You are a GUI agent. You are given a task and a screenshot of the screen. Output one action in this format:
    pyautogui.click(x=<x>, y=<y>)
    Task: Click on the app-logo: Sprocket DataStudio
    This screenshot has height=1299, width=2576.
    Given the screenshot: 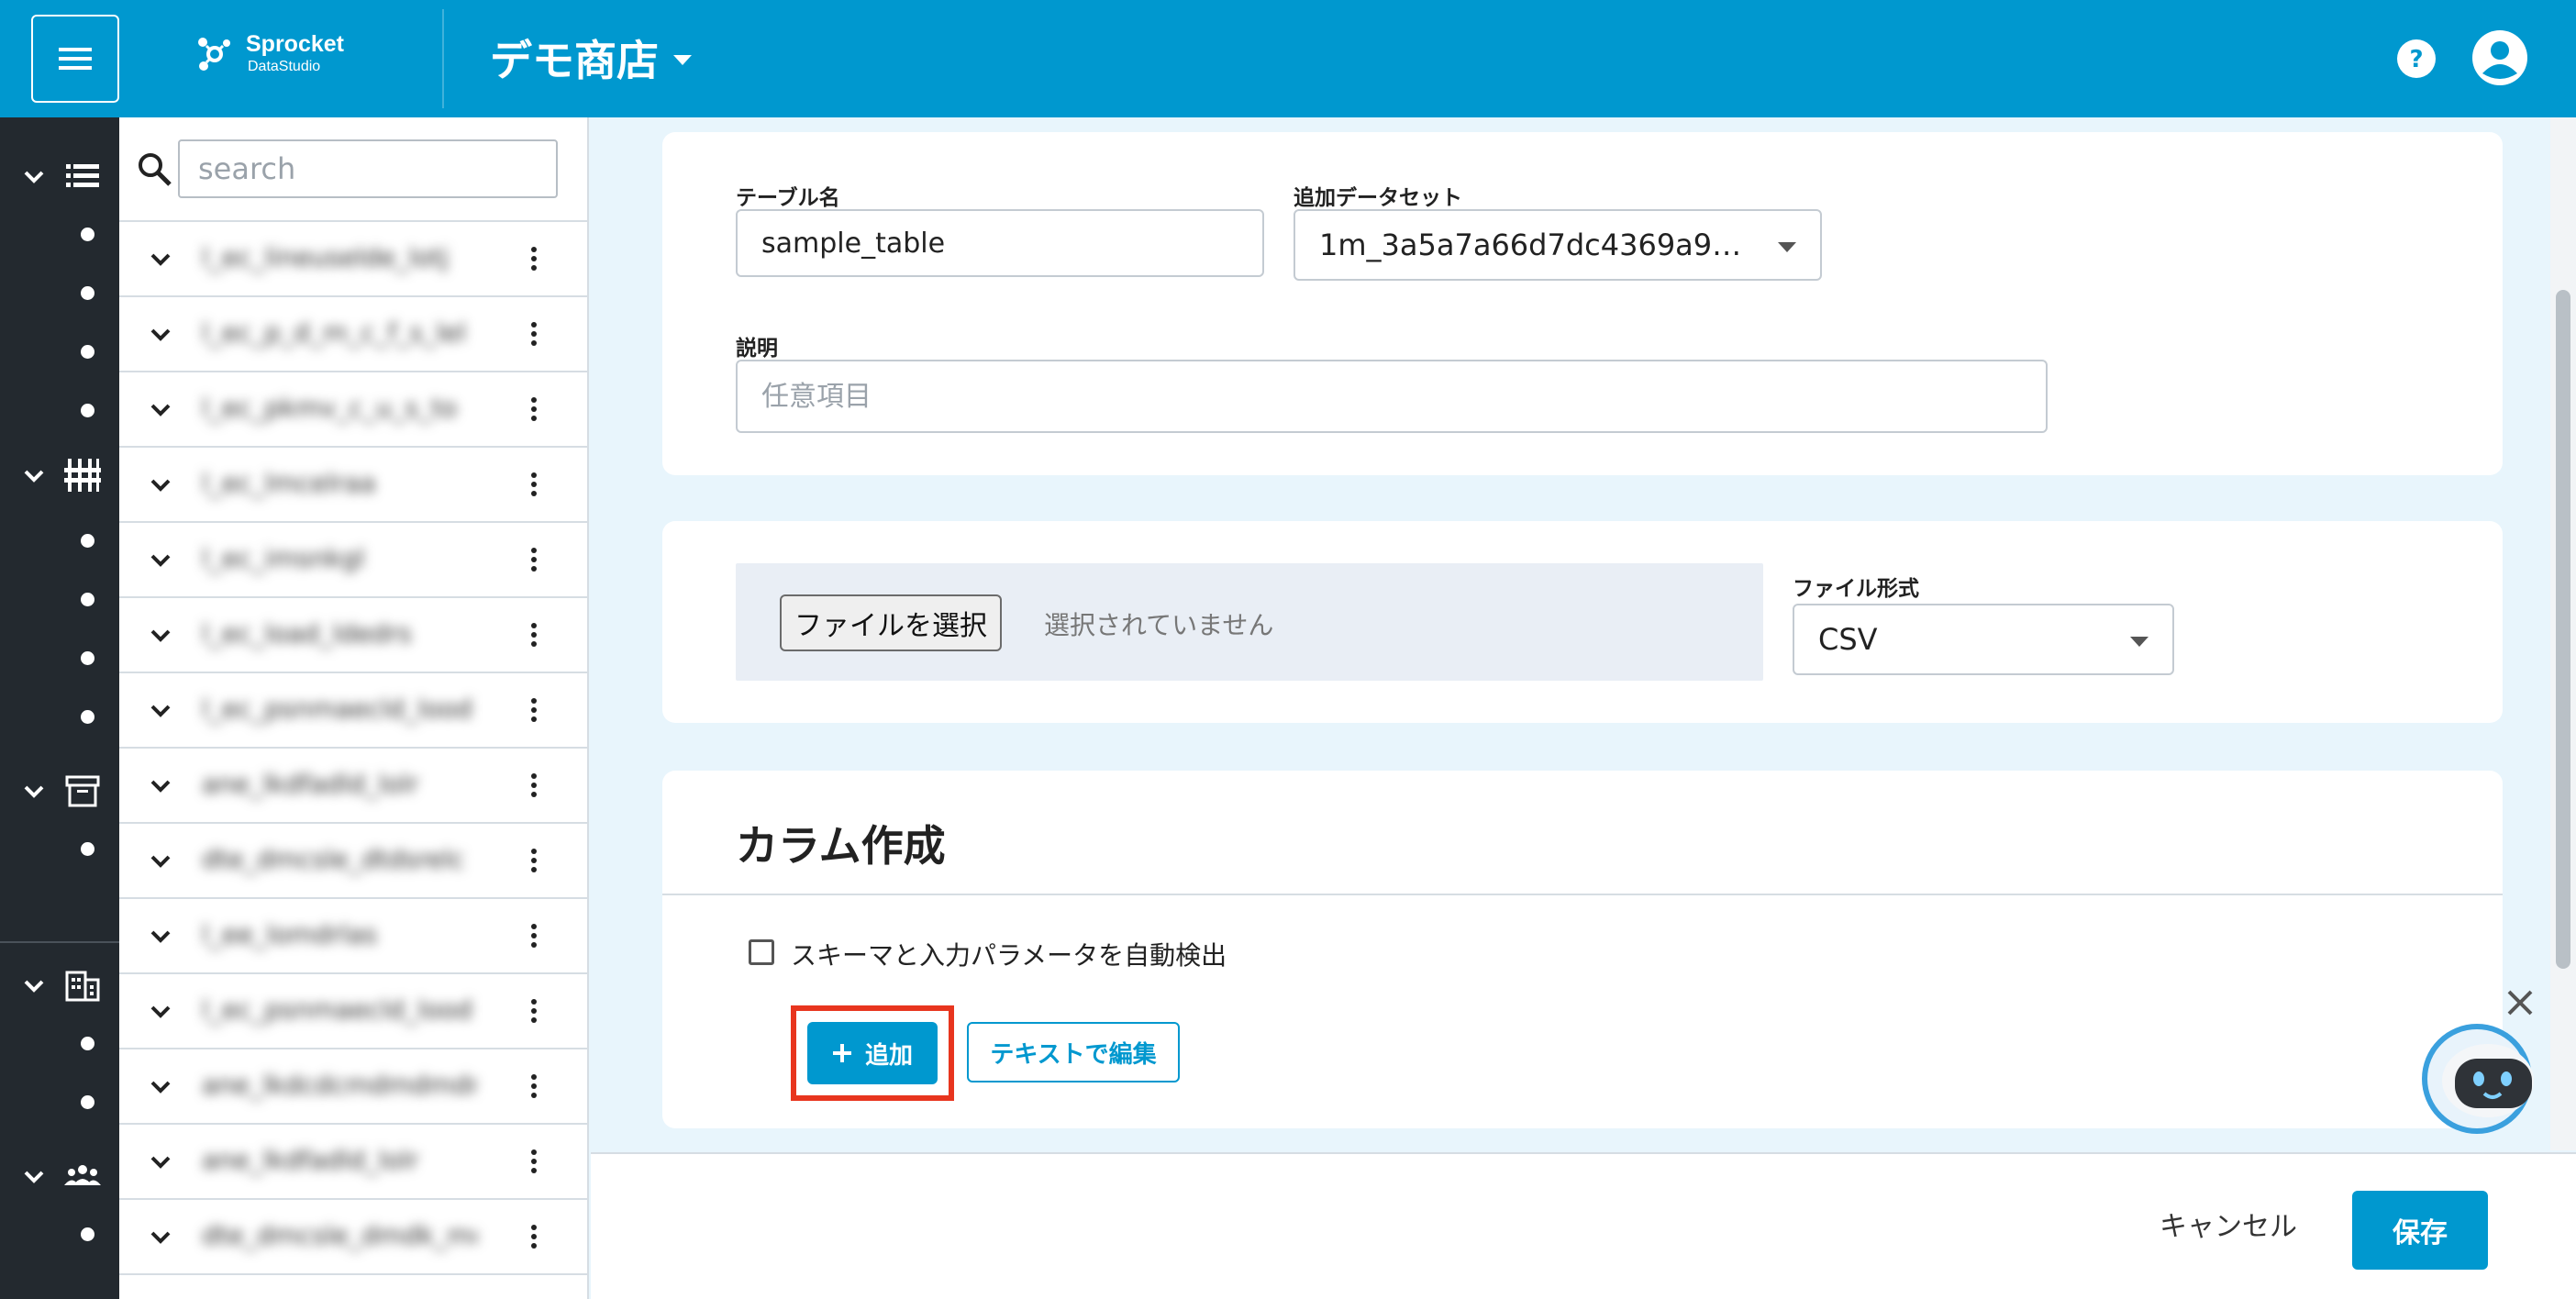 What is the action you would take?
    pyautogui.click(x=269, y=53)
    